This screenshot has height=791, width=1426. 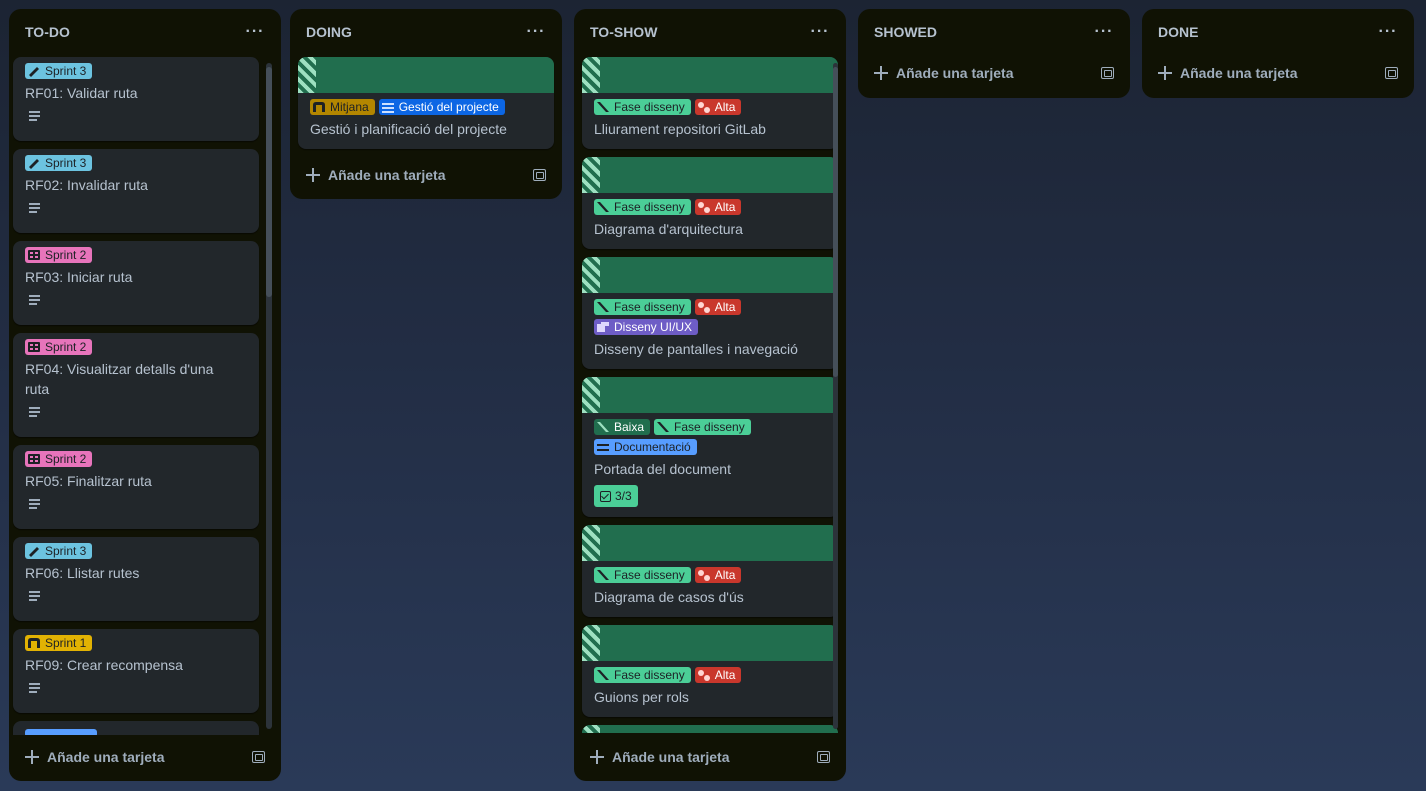 What do you see at coordinates (662, 469) in the screenshot?
I see `card-title: Portada del document` at bounding box center [662, 469].